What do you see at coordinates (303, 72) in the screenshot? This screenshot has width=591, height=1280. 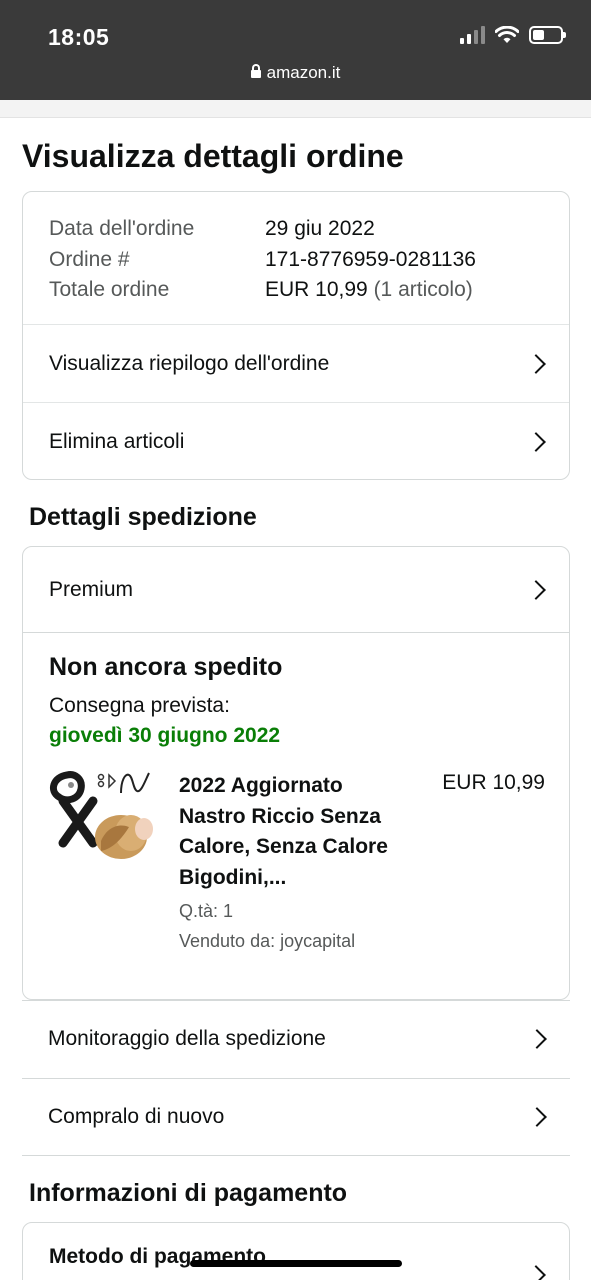 I see `url-text: amazon.it` at bounding box center [303, 72].